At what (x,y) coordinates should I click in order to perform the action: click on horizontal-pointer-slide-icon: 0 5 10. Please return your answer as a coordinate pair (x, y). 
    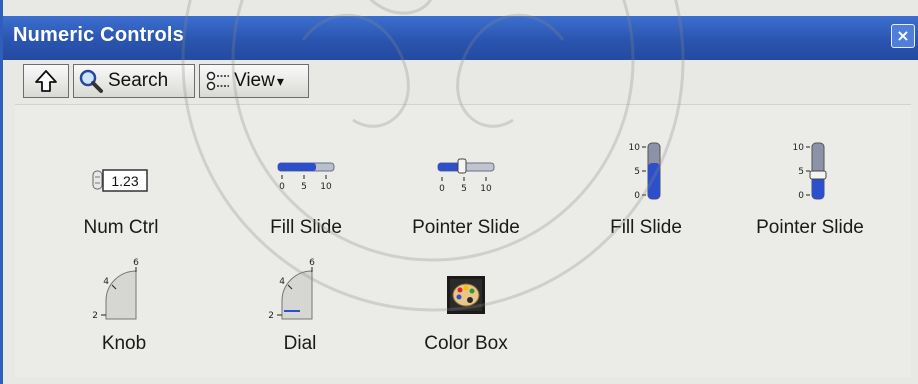
    Looking at the image, I should click on (466, 176).